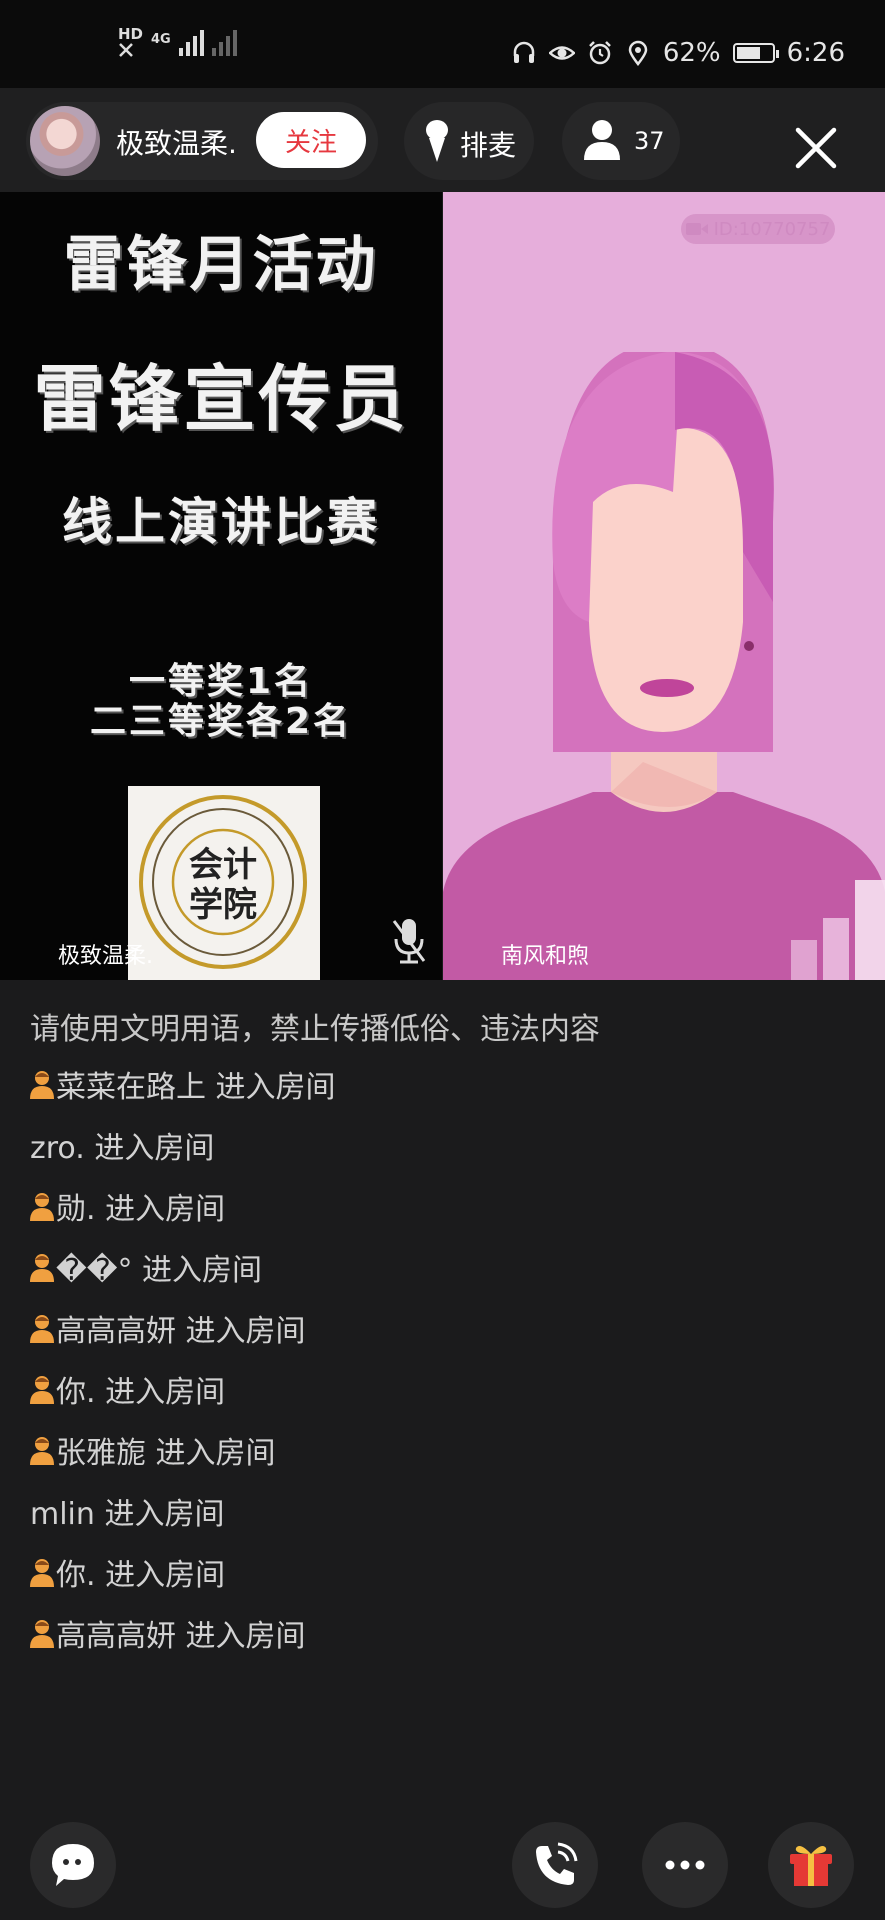 This screenshot has width=885, height=1920. I want to click on signal-strength-2-icon, so click(224, 41).